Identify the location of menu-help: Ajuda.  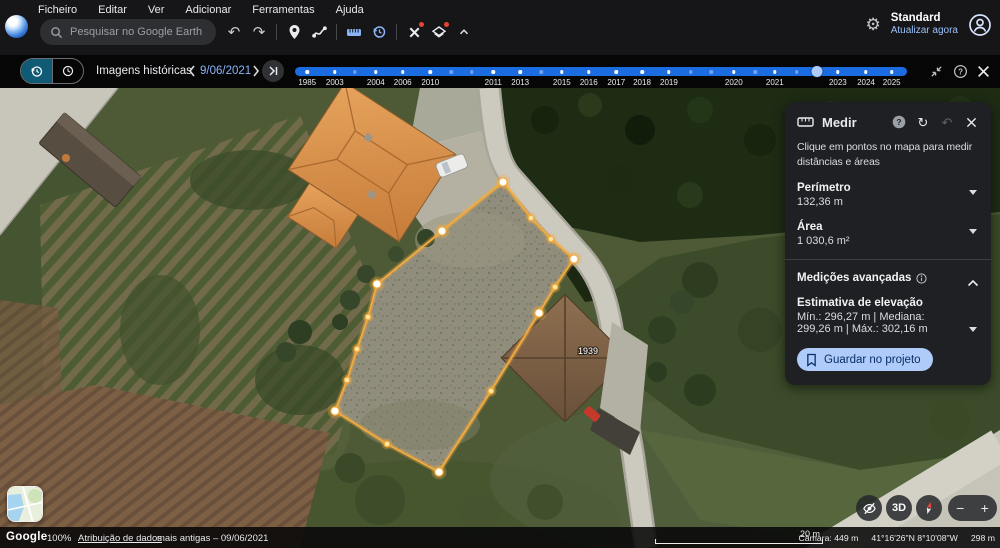
(350, 10).